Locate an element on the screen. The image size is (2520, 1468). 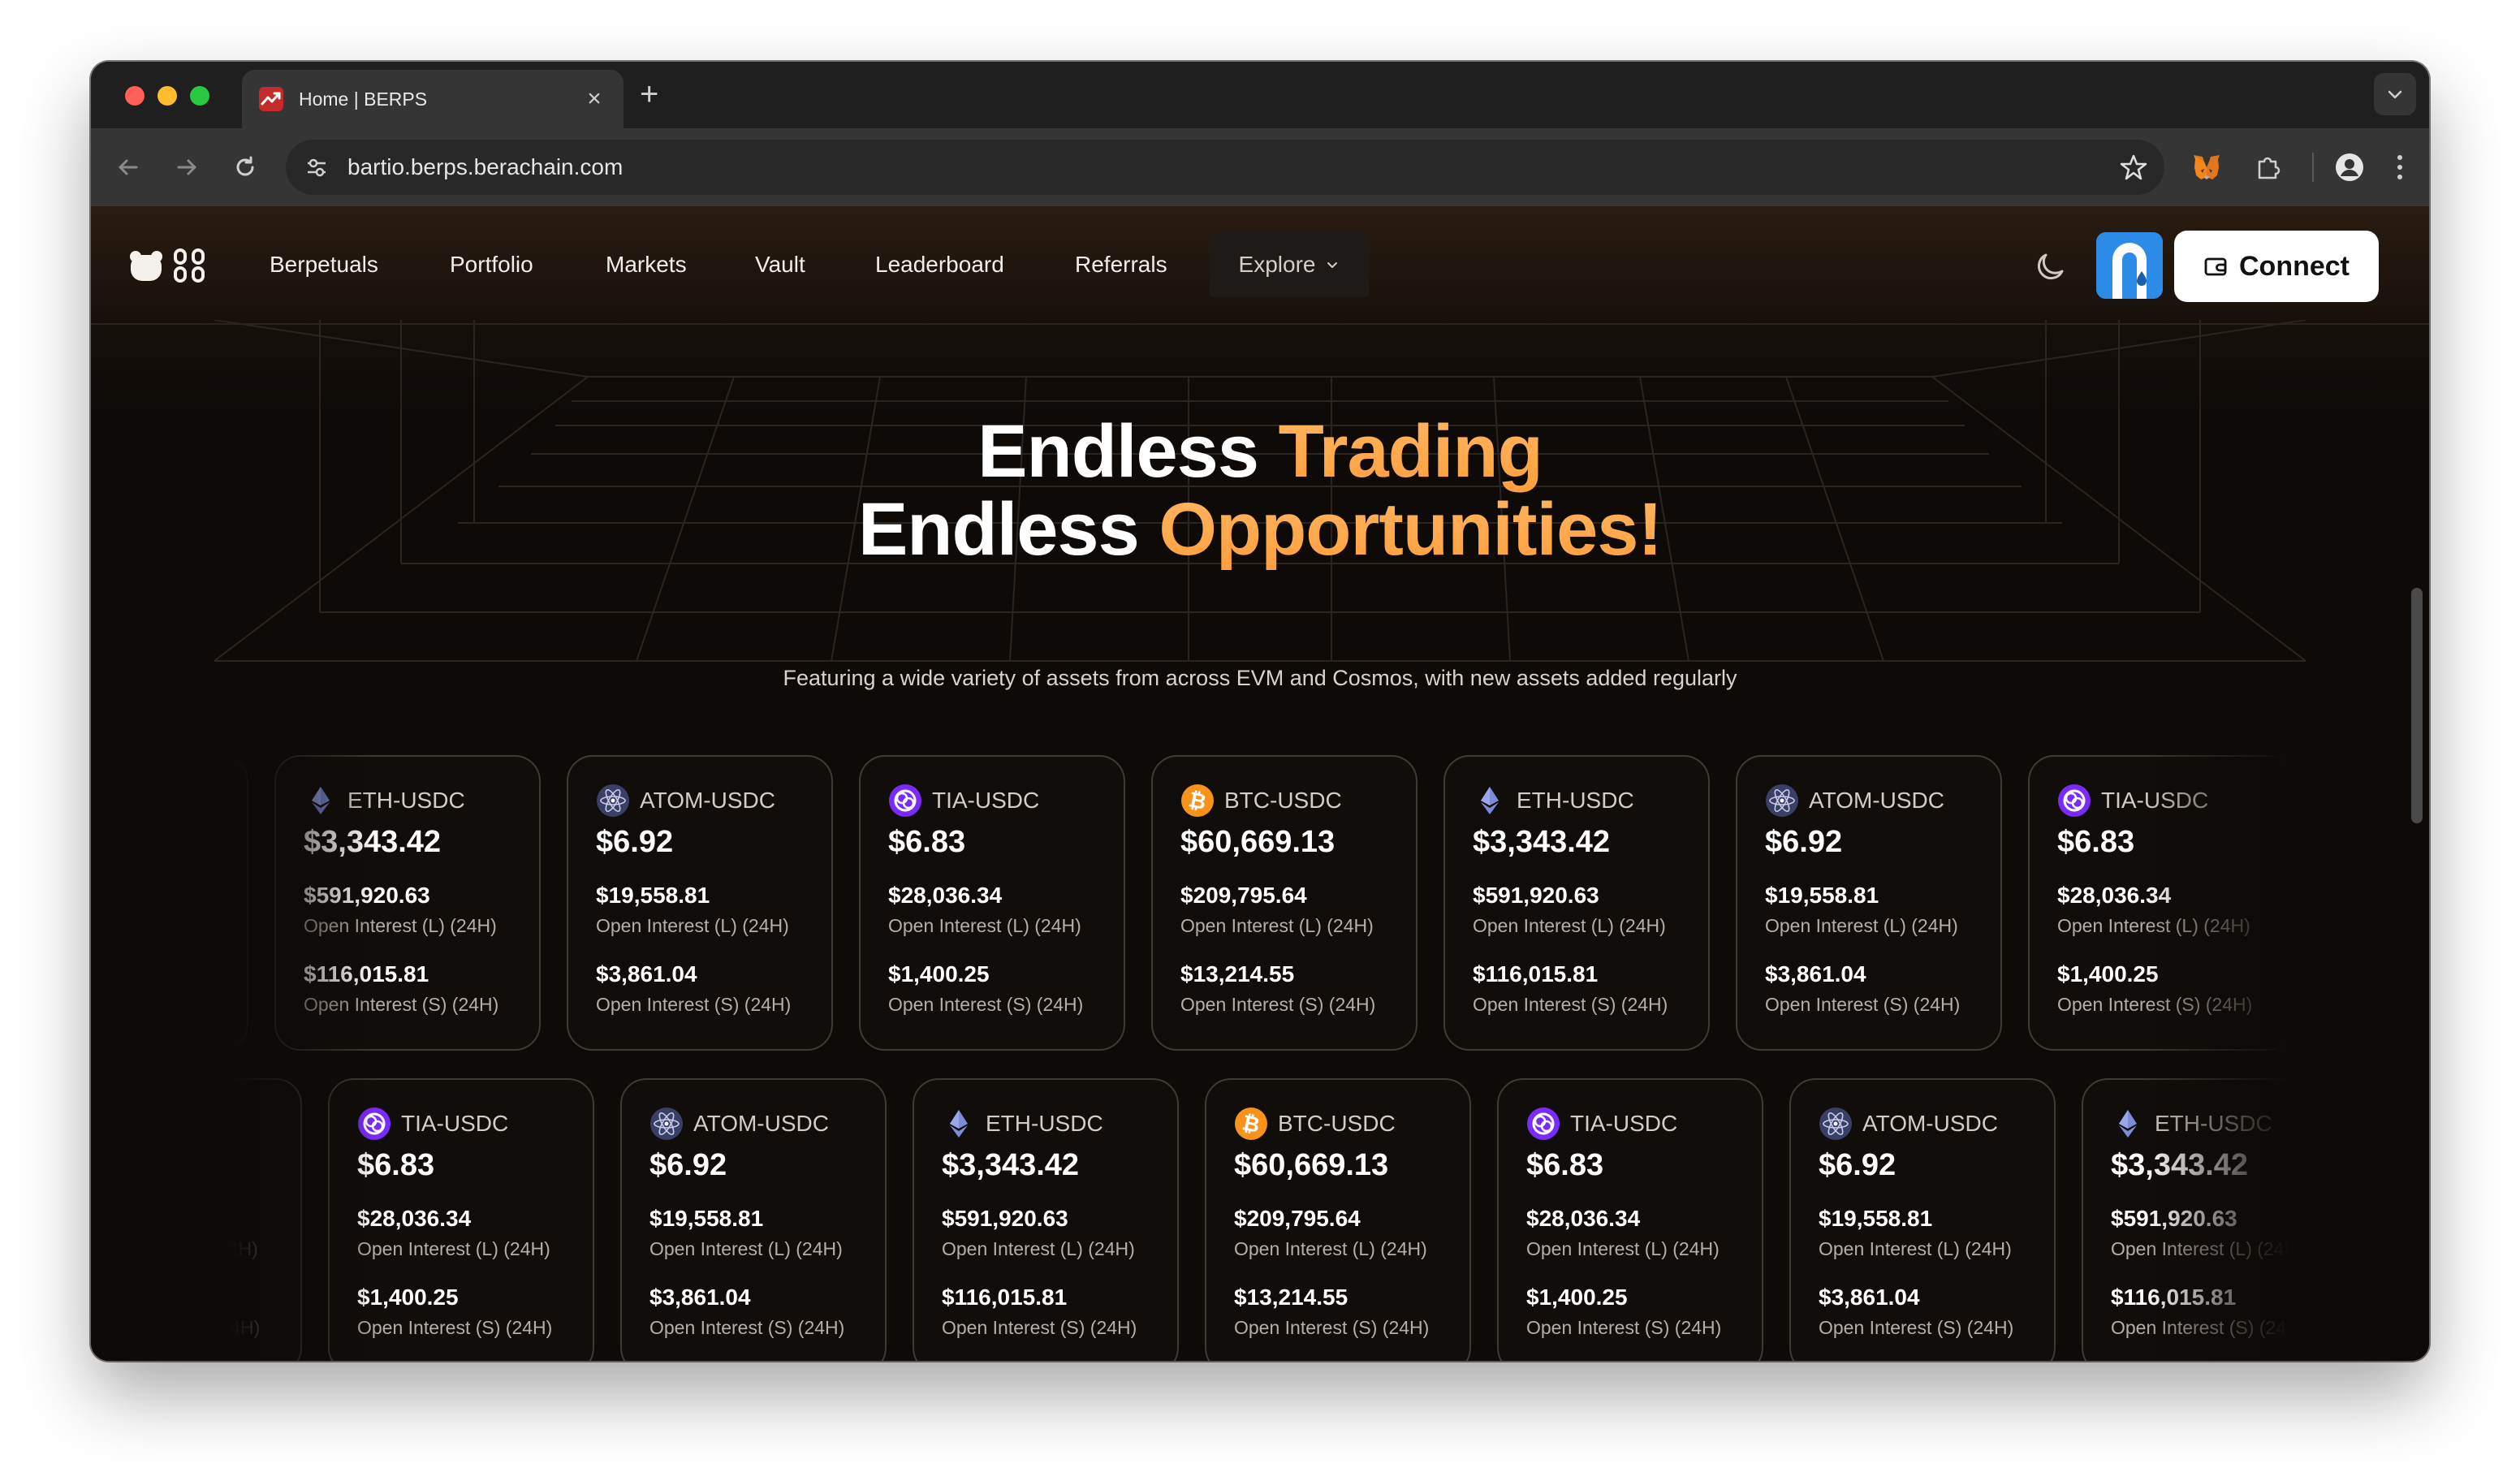
market-price: $3,343.42 is located at coordinates (1011, 1165).